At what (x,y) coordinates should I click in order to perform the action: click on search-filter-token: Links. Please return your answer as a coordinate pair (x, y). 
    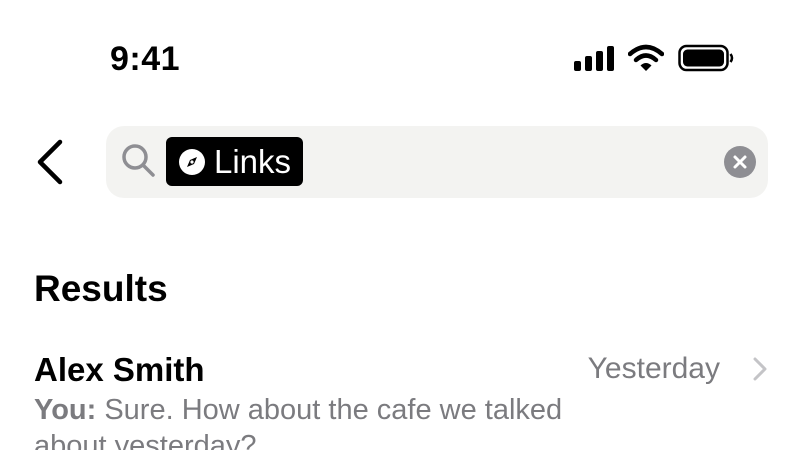
    Looking at the image, I should click on (235, 161).